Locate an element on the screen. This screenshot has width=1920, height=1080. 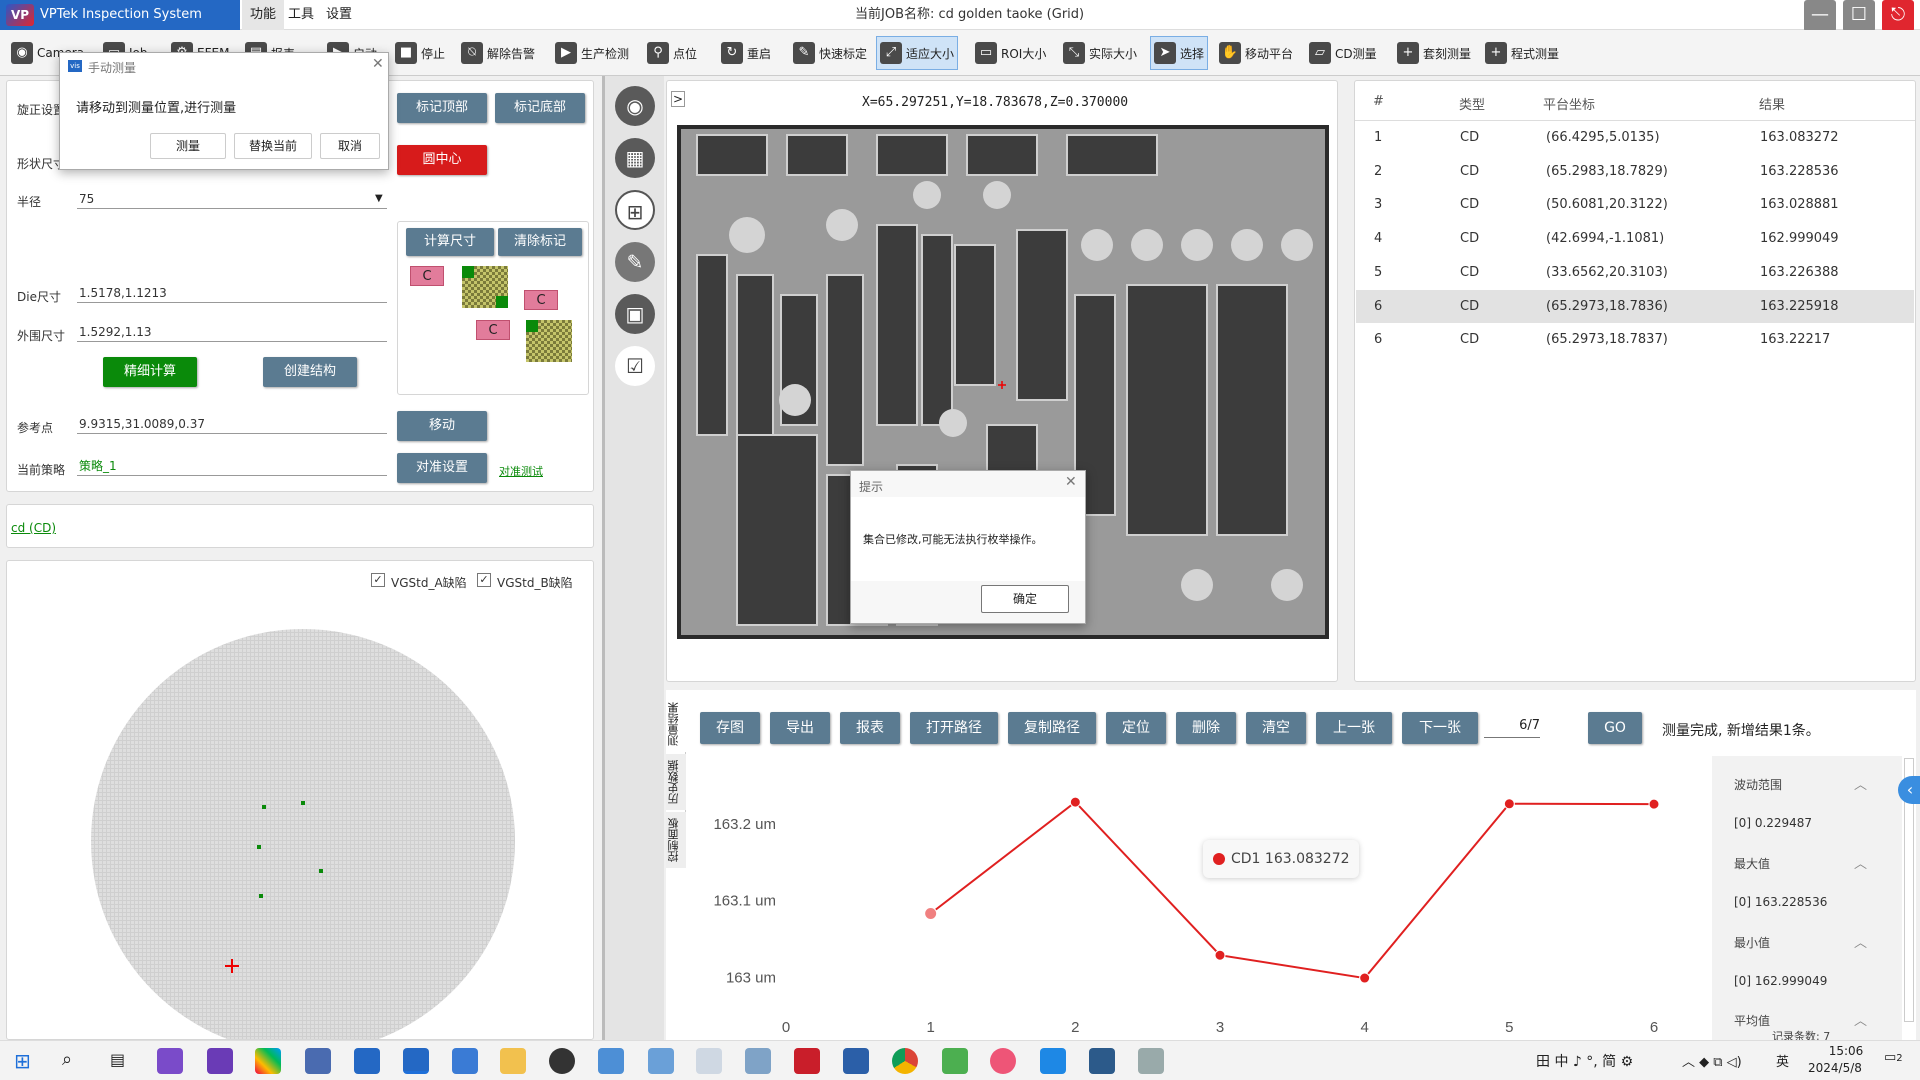
radius-select: 75 is located at coordinates (232, 199).